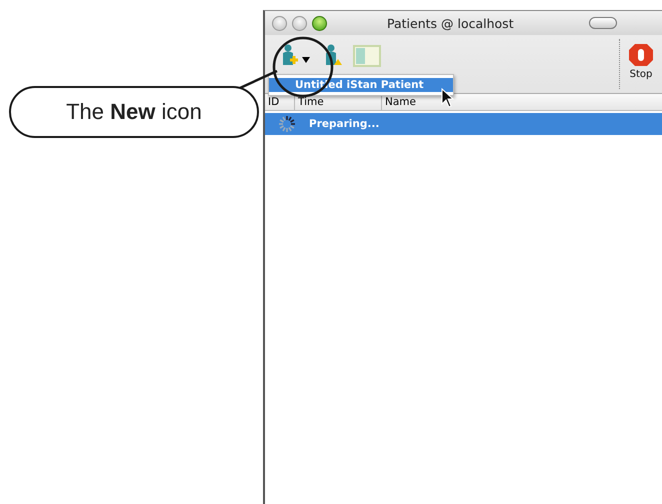 The image size is (662, 504). Describe the element at coordinates (319, 23) in the screenshot. I see `zoom-button` at that location.